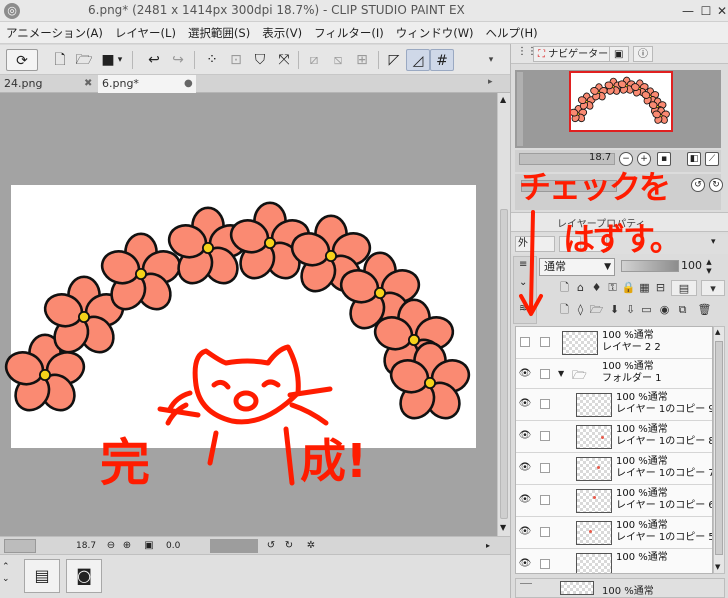  What do you see at coordinates (311, 546) in the screenshot?
I see `reset-rotation-icon: ✲` at bounding box center [311, 546].